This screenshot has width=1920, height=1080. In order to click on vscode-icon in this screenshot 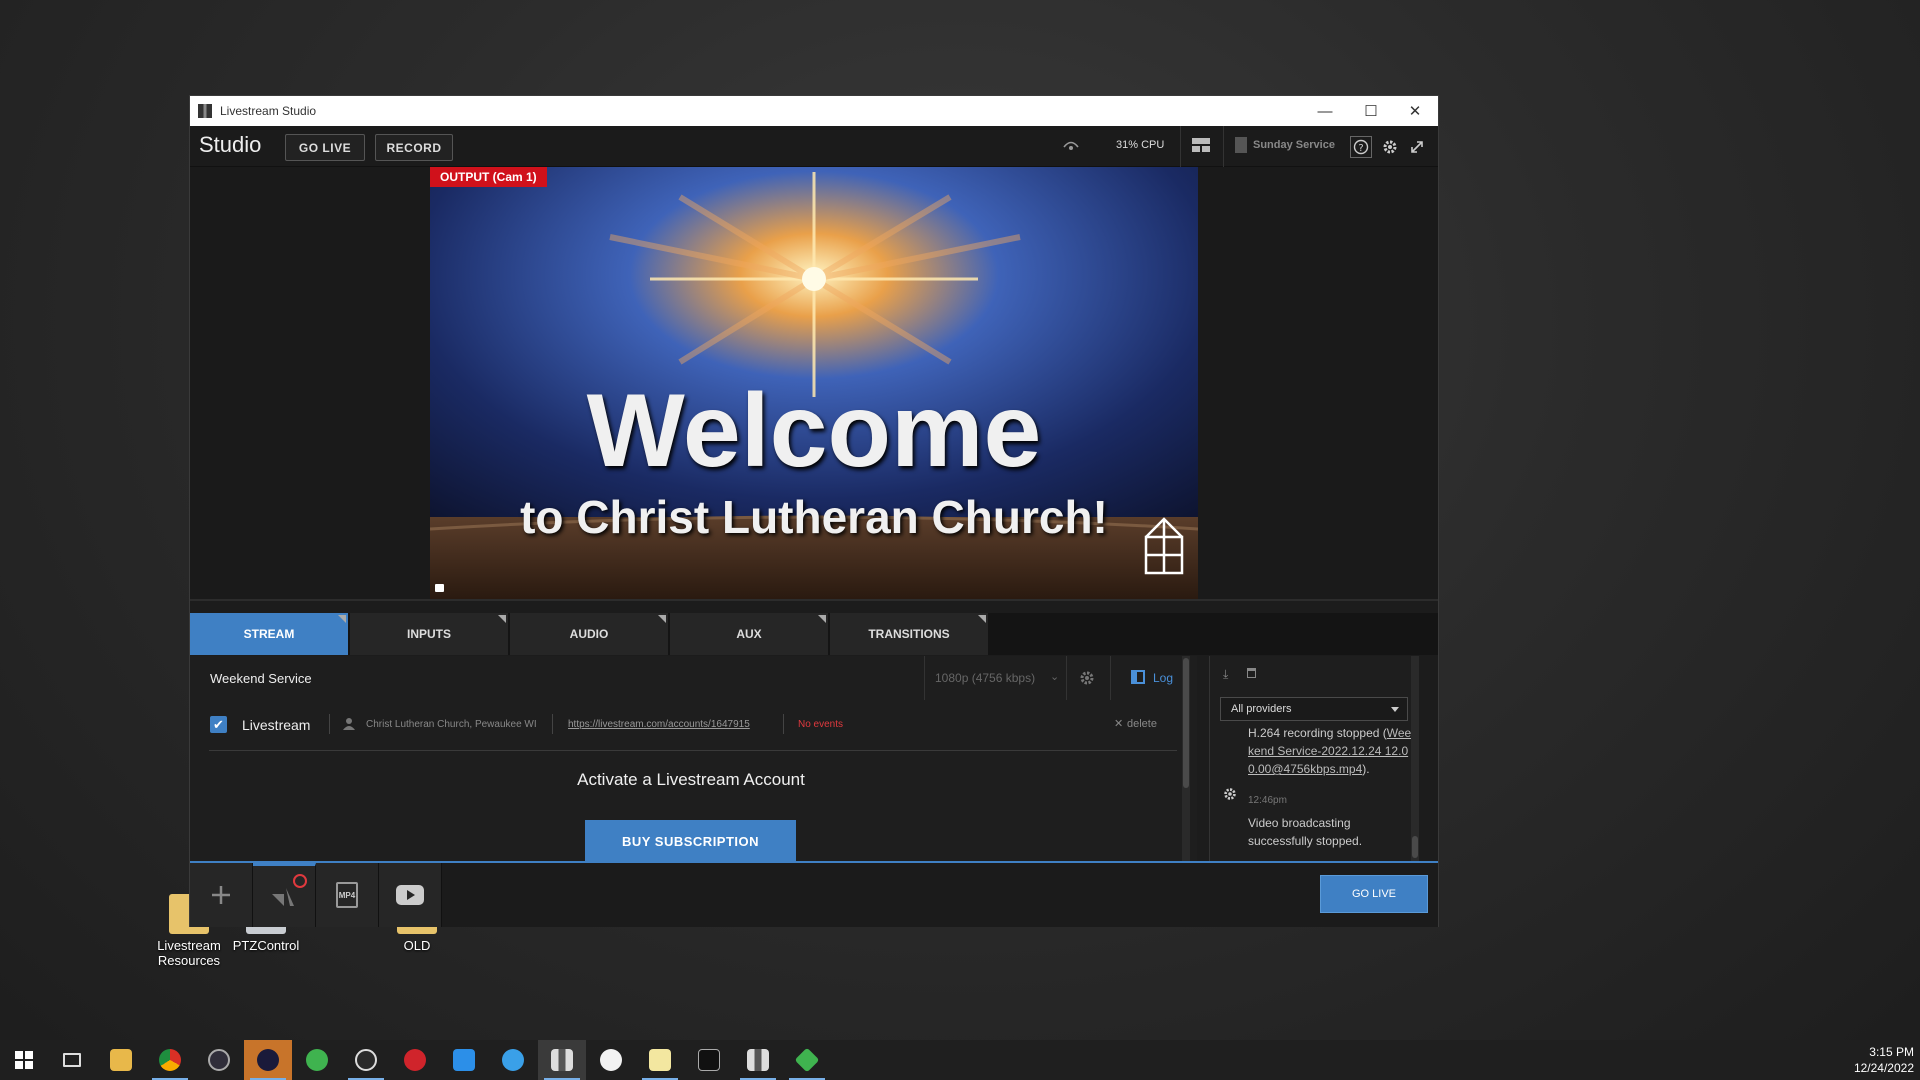, I will do `click(464, 1060)`.